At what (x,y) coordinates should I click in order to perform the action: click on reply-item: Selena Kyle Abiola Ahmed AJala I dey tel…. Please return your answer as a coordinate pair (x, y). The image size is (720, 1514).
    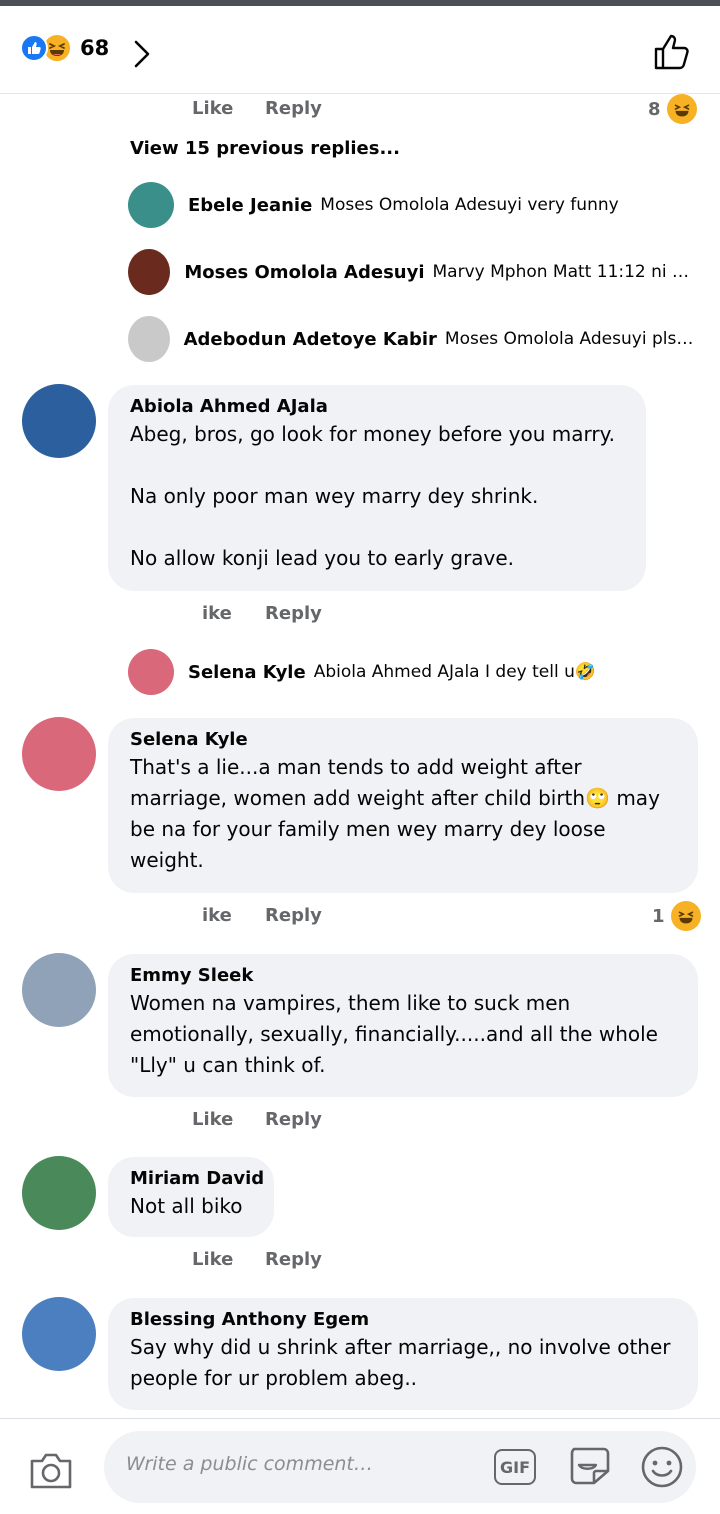
    Looking at the image, I should click on (413, 672).